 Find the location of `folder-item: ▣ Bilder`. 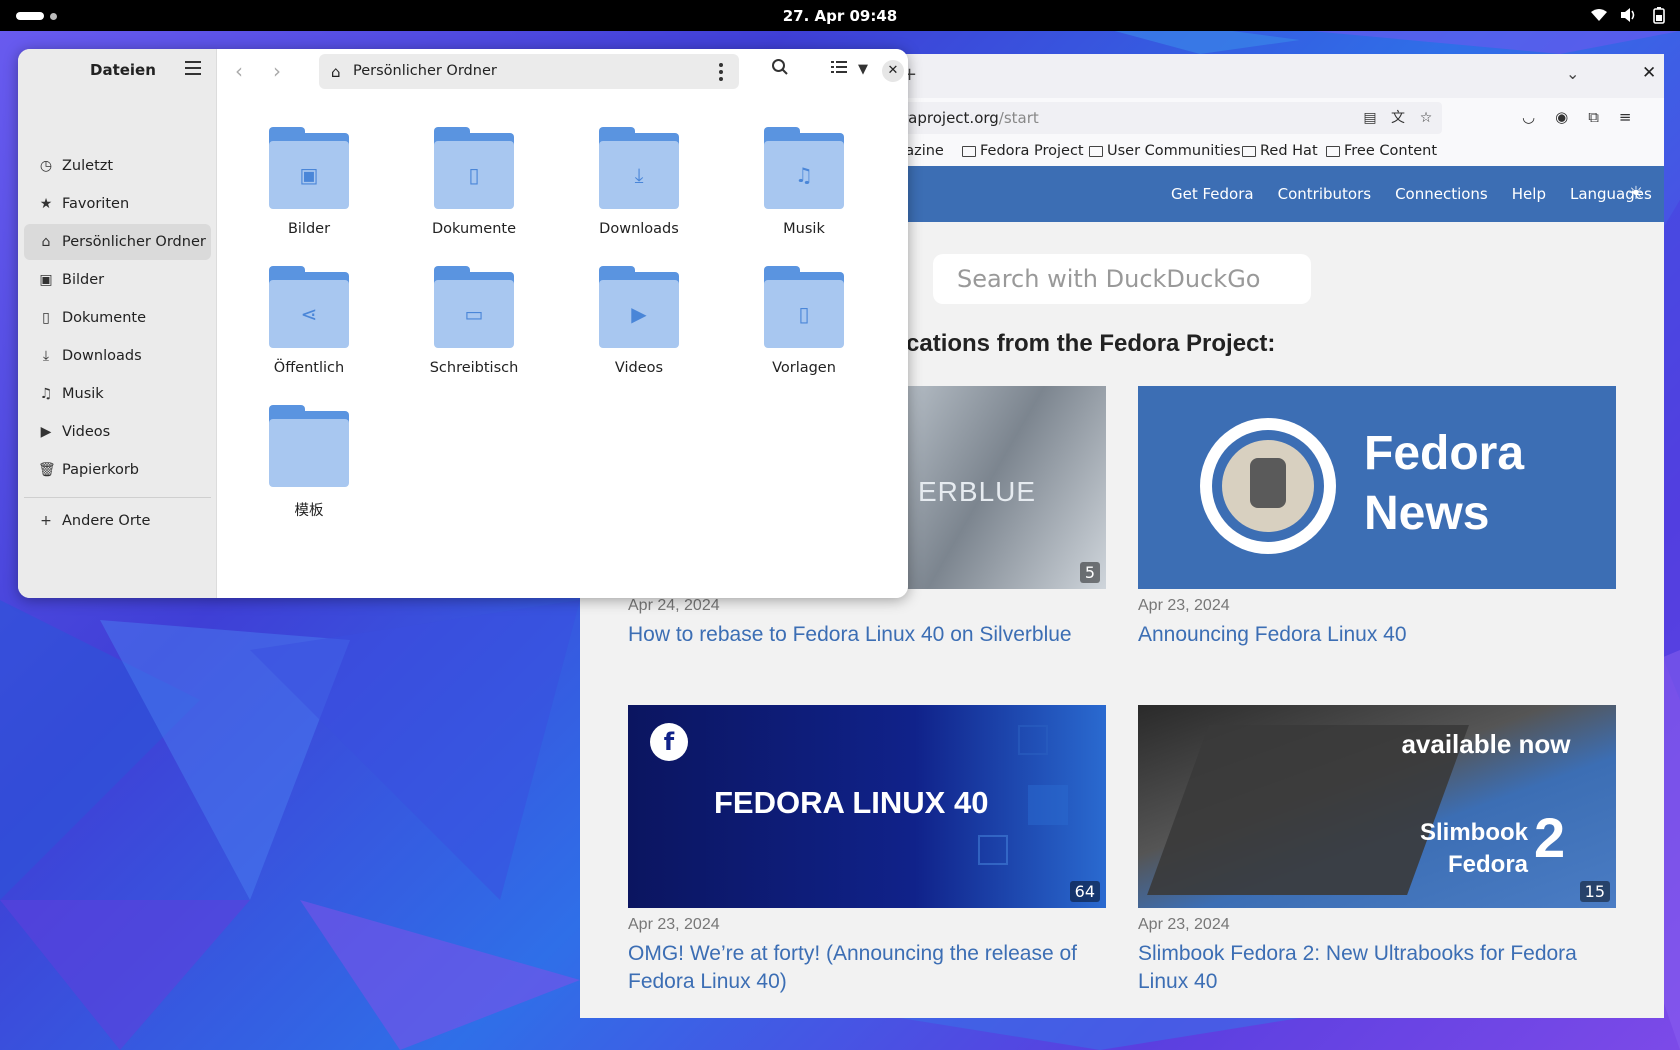

folder-item: ▣ Bilder is located at coordinates (309, 182).